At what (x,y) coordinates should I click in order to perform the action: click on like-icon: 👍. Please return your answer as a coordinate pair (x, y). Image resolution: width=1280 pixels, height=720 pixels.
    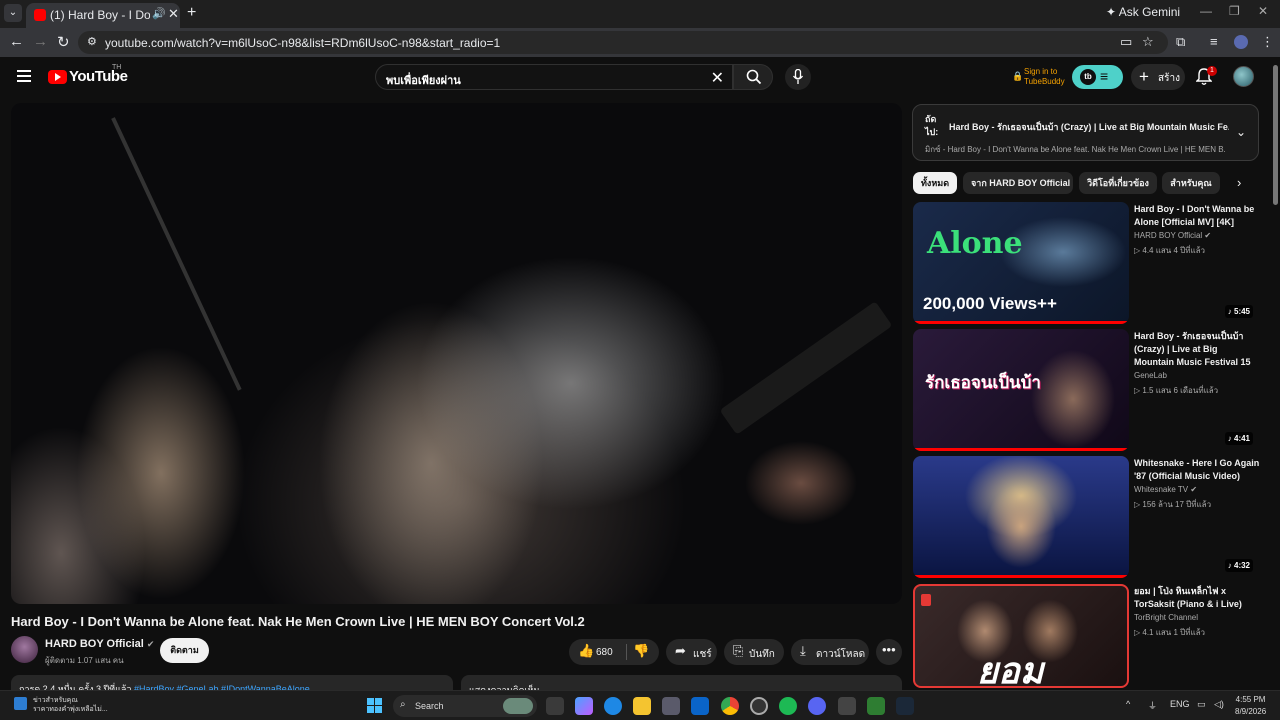
    Looking at the image, I should click on (586, 651).